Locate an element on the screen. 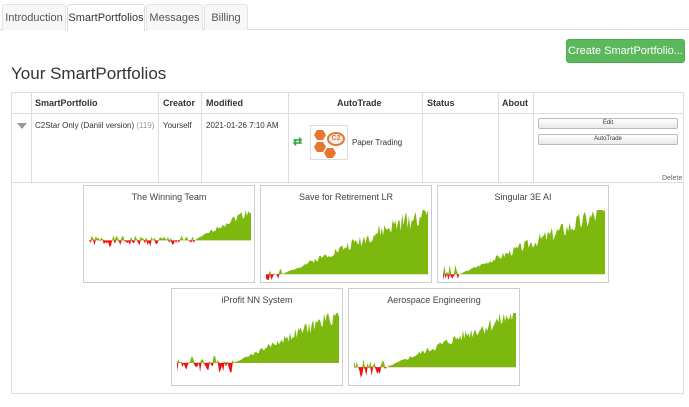 The height and width of the screenshot is (407, 689). tab-smartportfolios: SmartPortfolios is located at coordinates (106, 17).